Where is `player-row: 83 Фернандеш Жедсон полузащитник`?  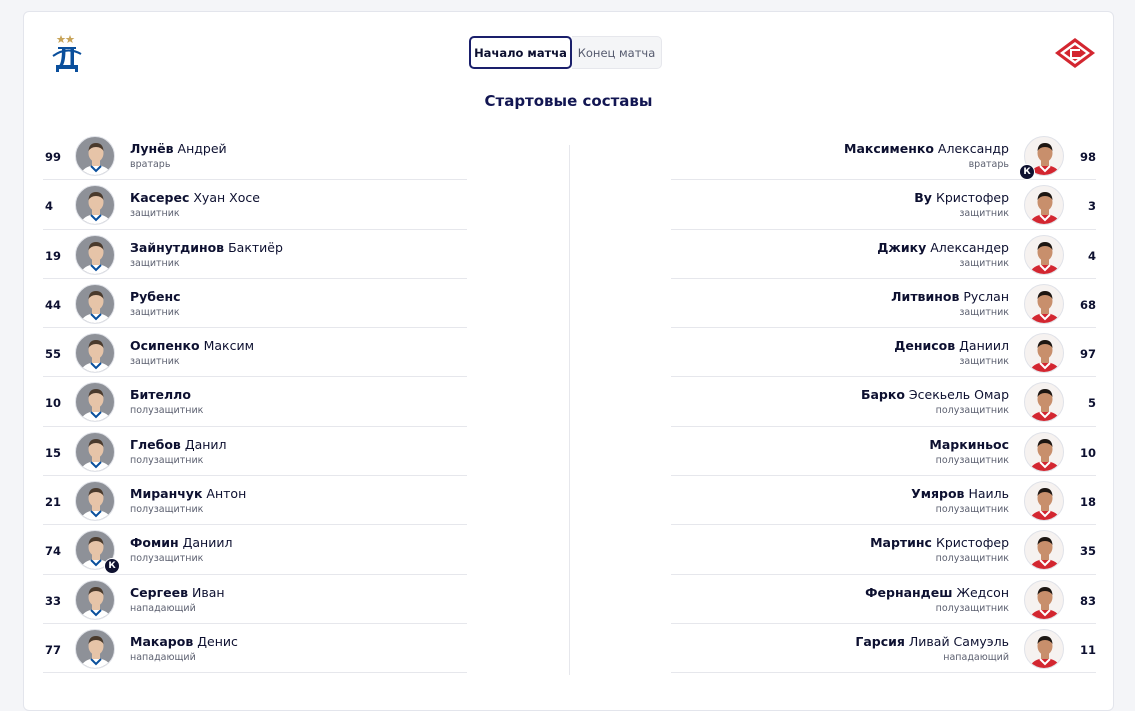 player-row: 83 Фернандеш Жедсон полузащитник is located at coordinates (883, 599).